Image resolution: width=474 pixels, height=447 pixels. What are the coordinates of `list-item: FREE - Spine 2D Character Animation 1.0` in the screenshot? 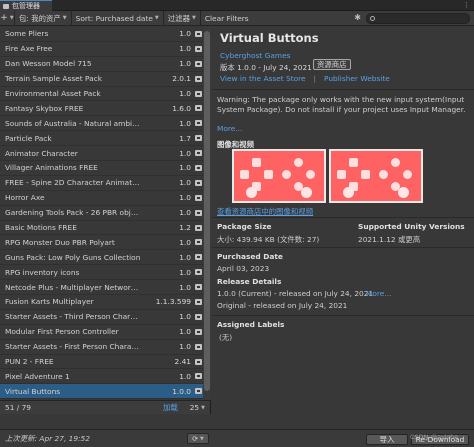 It's located at (105, 183).